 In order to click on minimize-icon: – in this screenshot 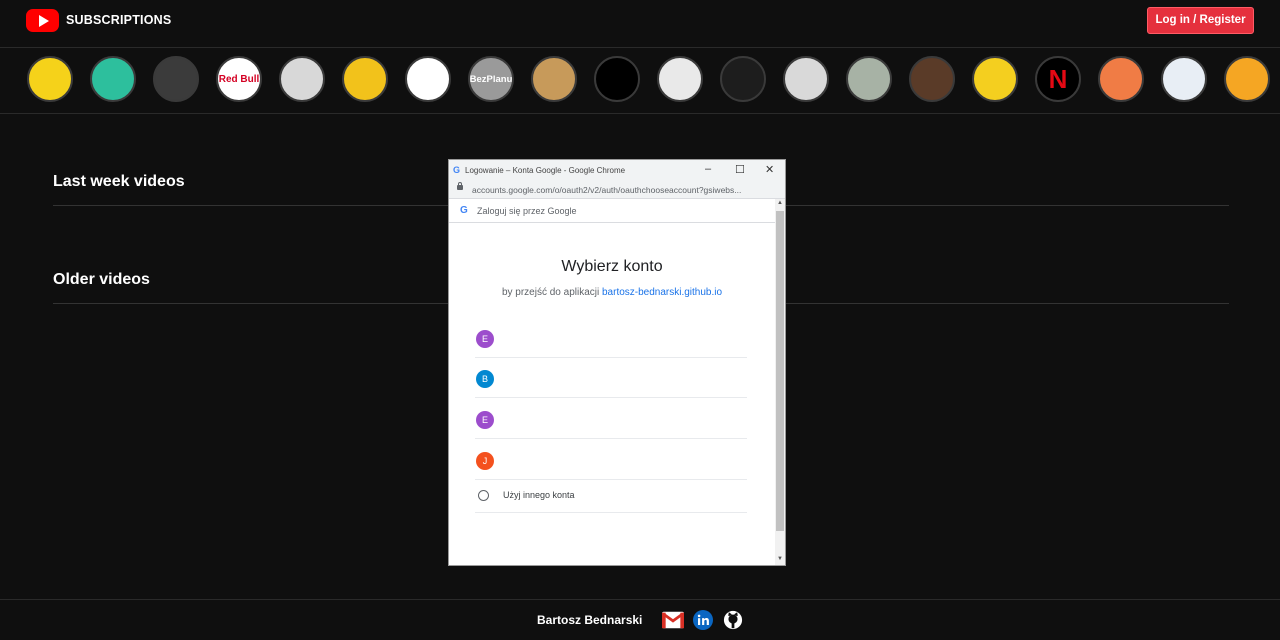, I will do `click(708, 169)`.